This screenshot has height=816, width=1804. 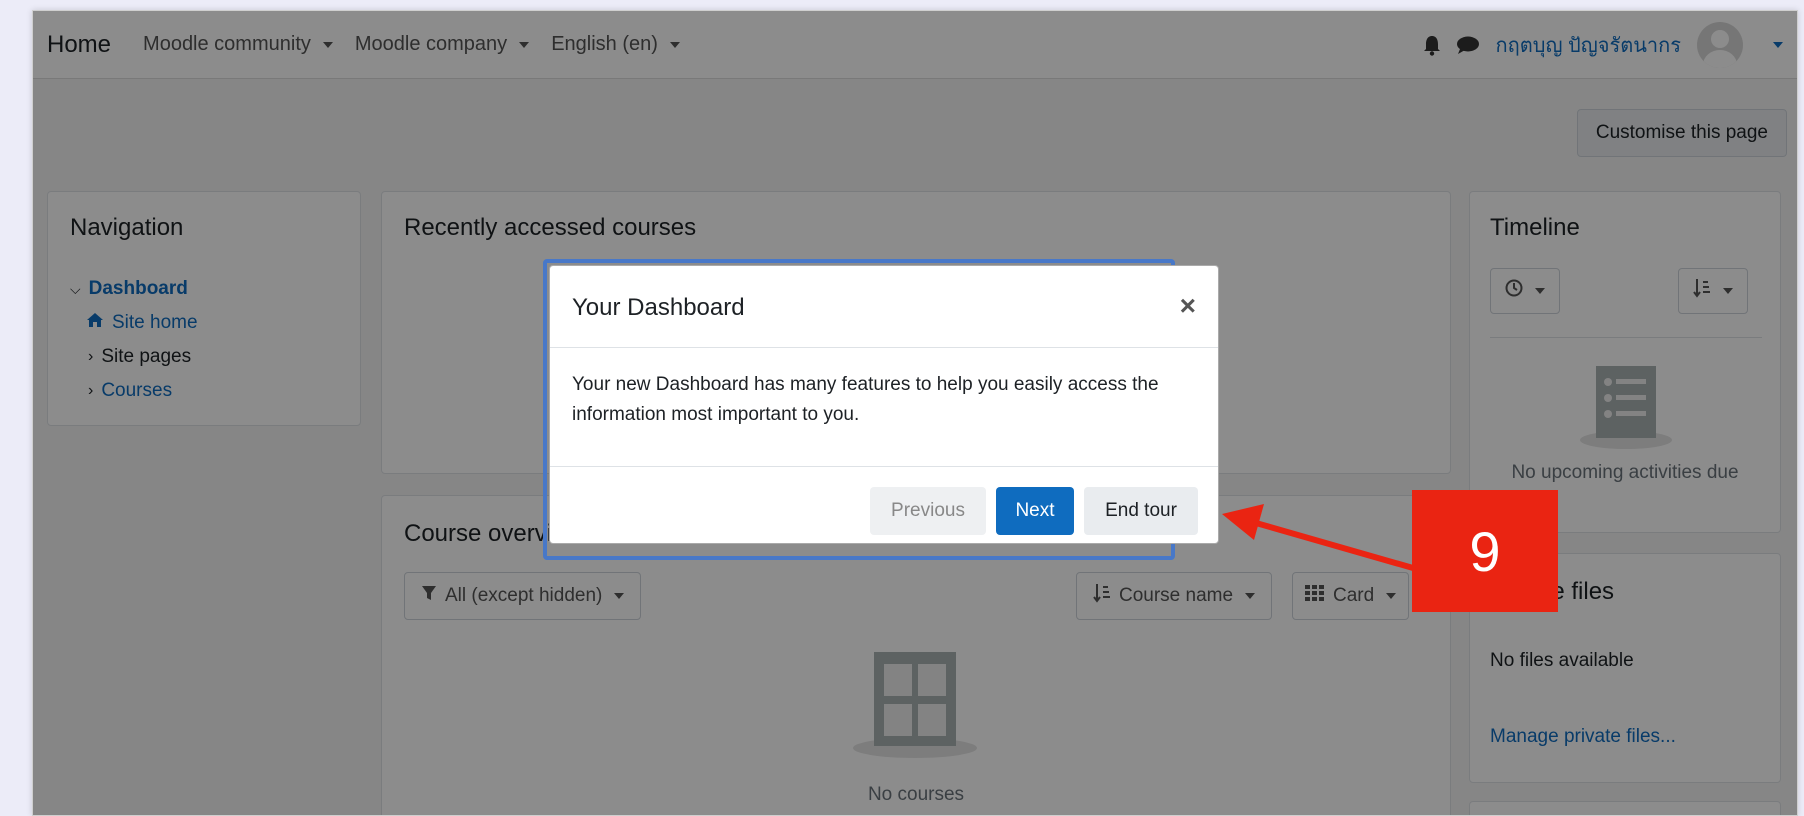 I want to click on tour-footer: Previous Next End tour, so click(x=884, y=505).